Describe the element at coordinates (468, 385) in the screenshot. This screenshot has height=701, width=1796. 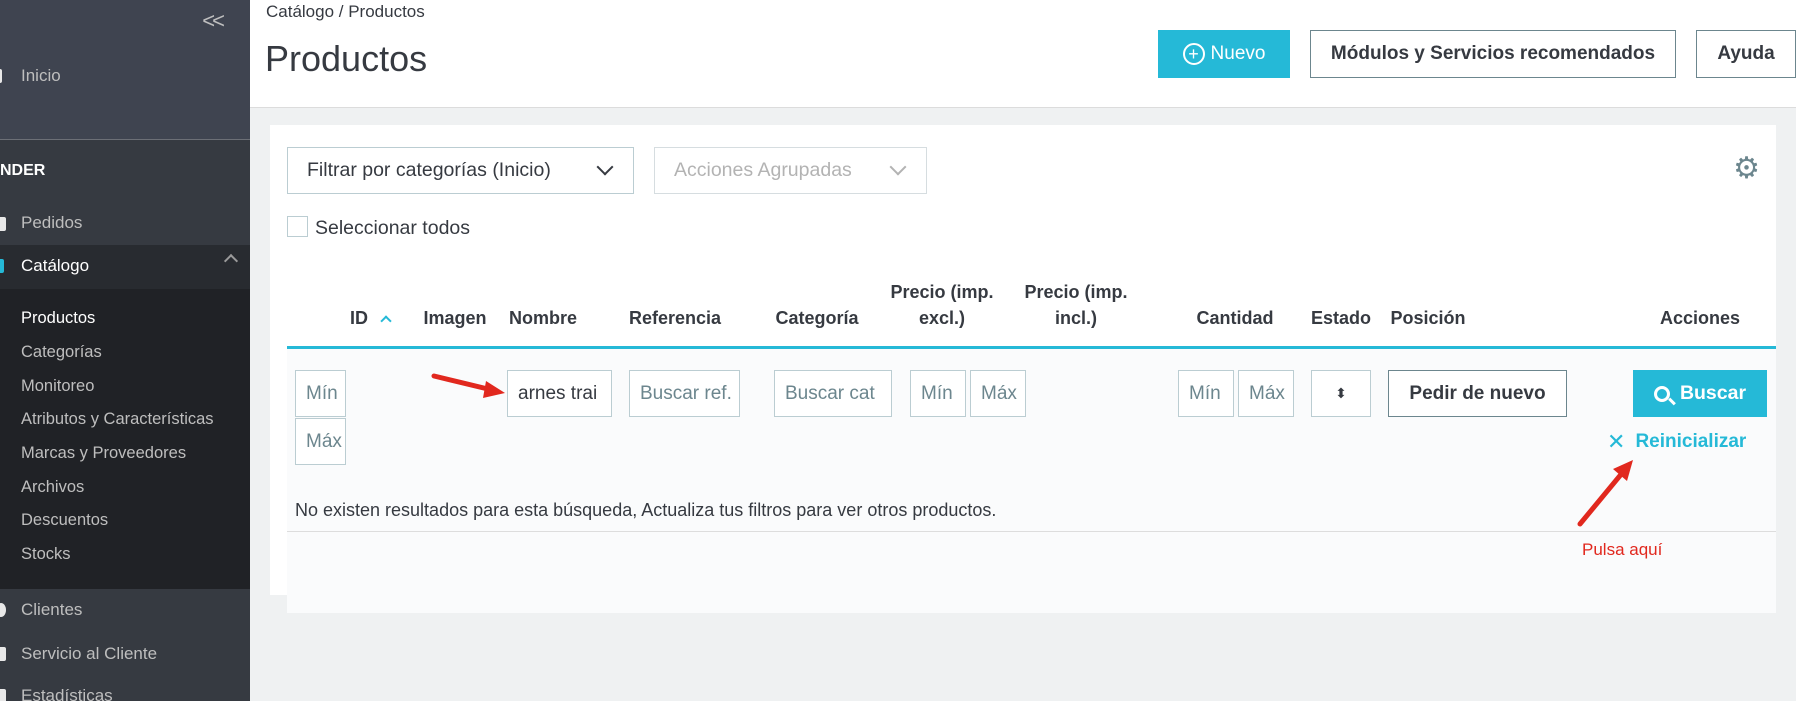
I see `arrow-to-name-input` at that location.